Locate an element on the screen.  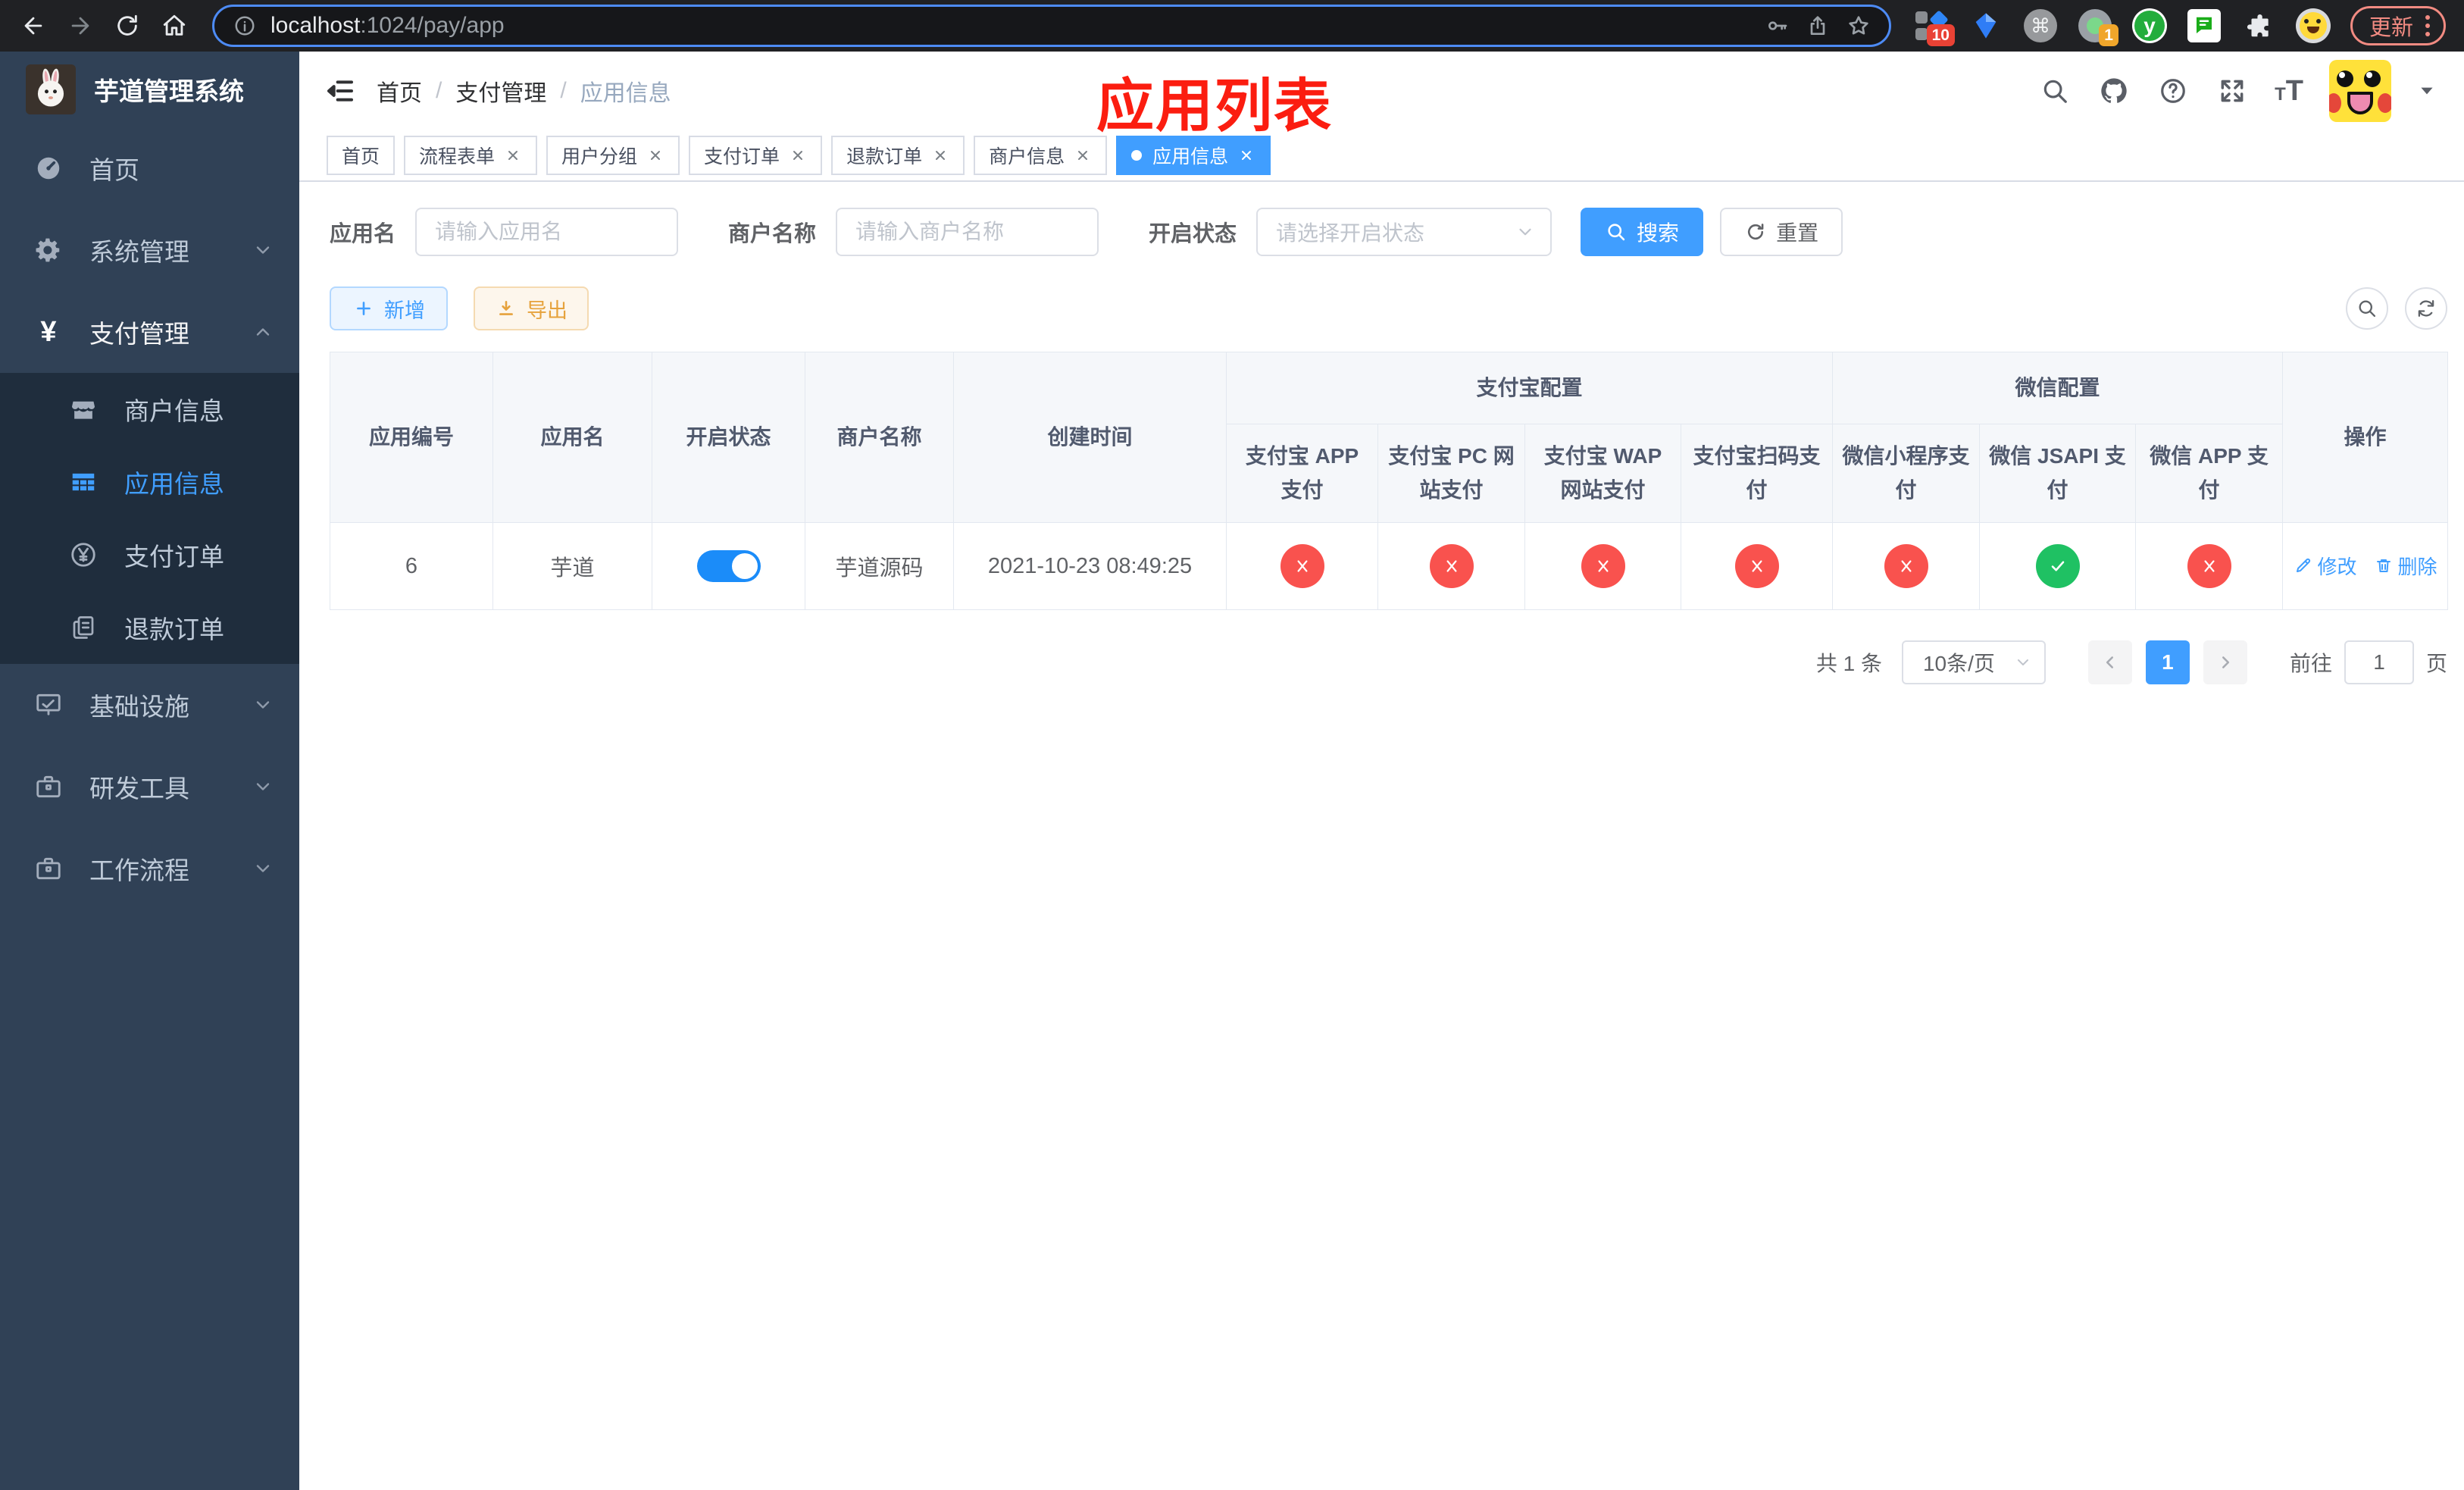
trash-icon is located at coordinates (2384, 566).